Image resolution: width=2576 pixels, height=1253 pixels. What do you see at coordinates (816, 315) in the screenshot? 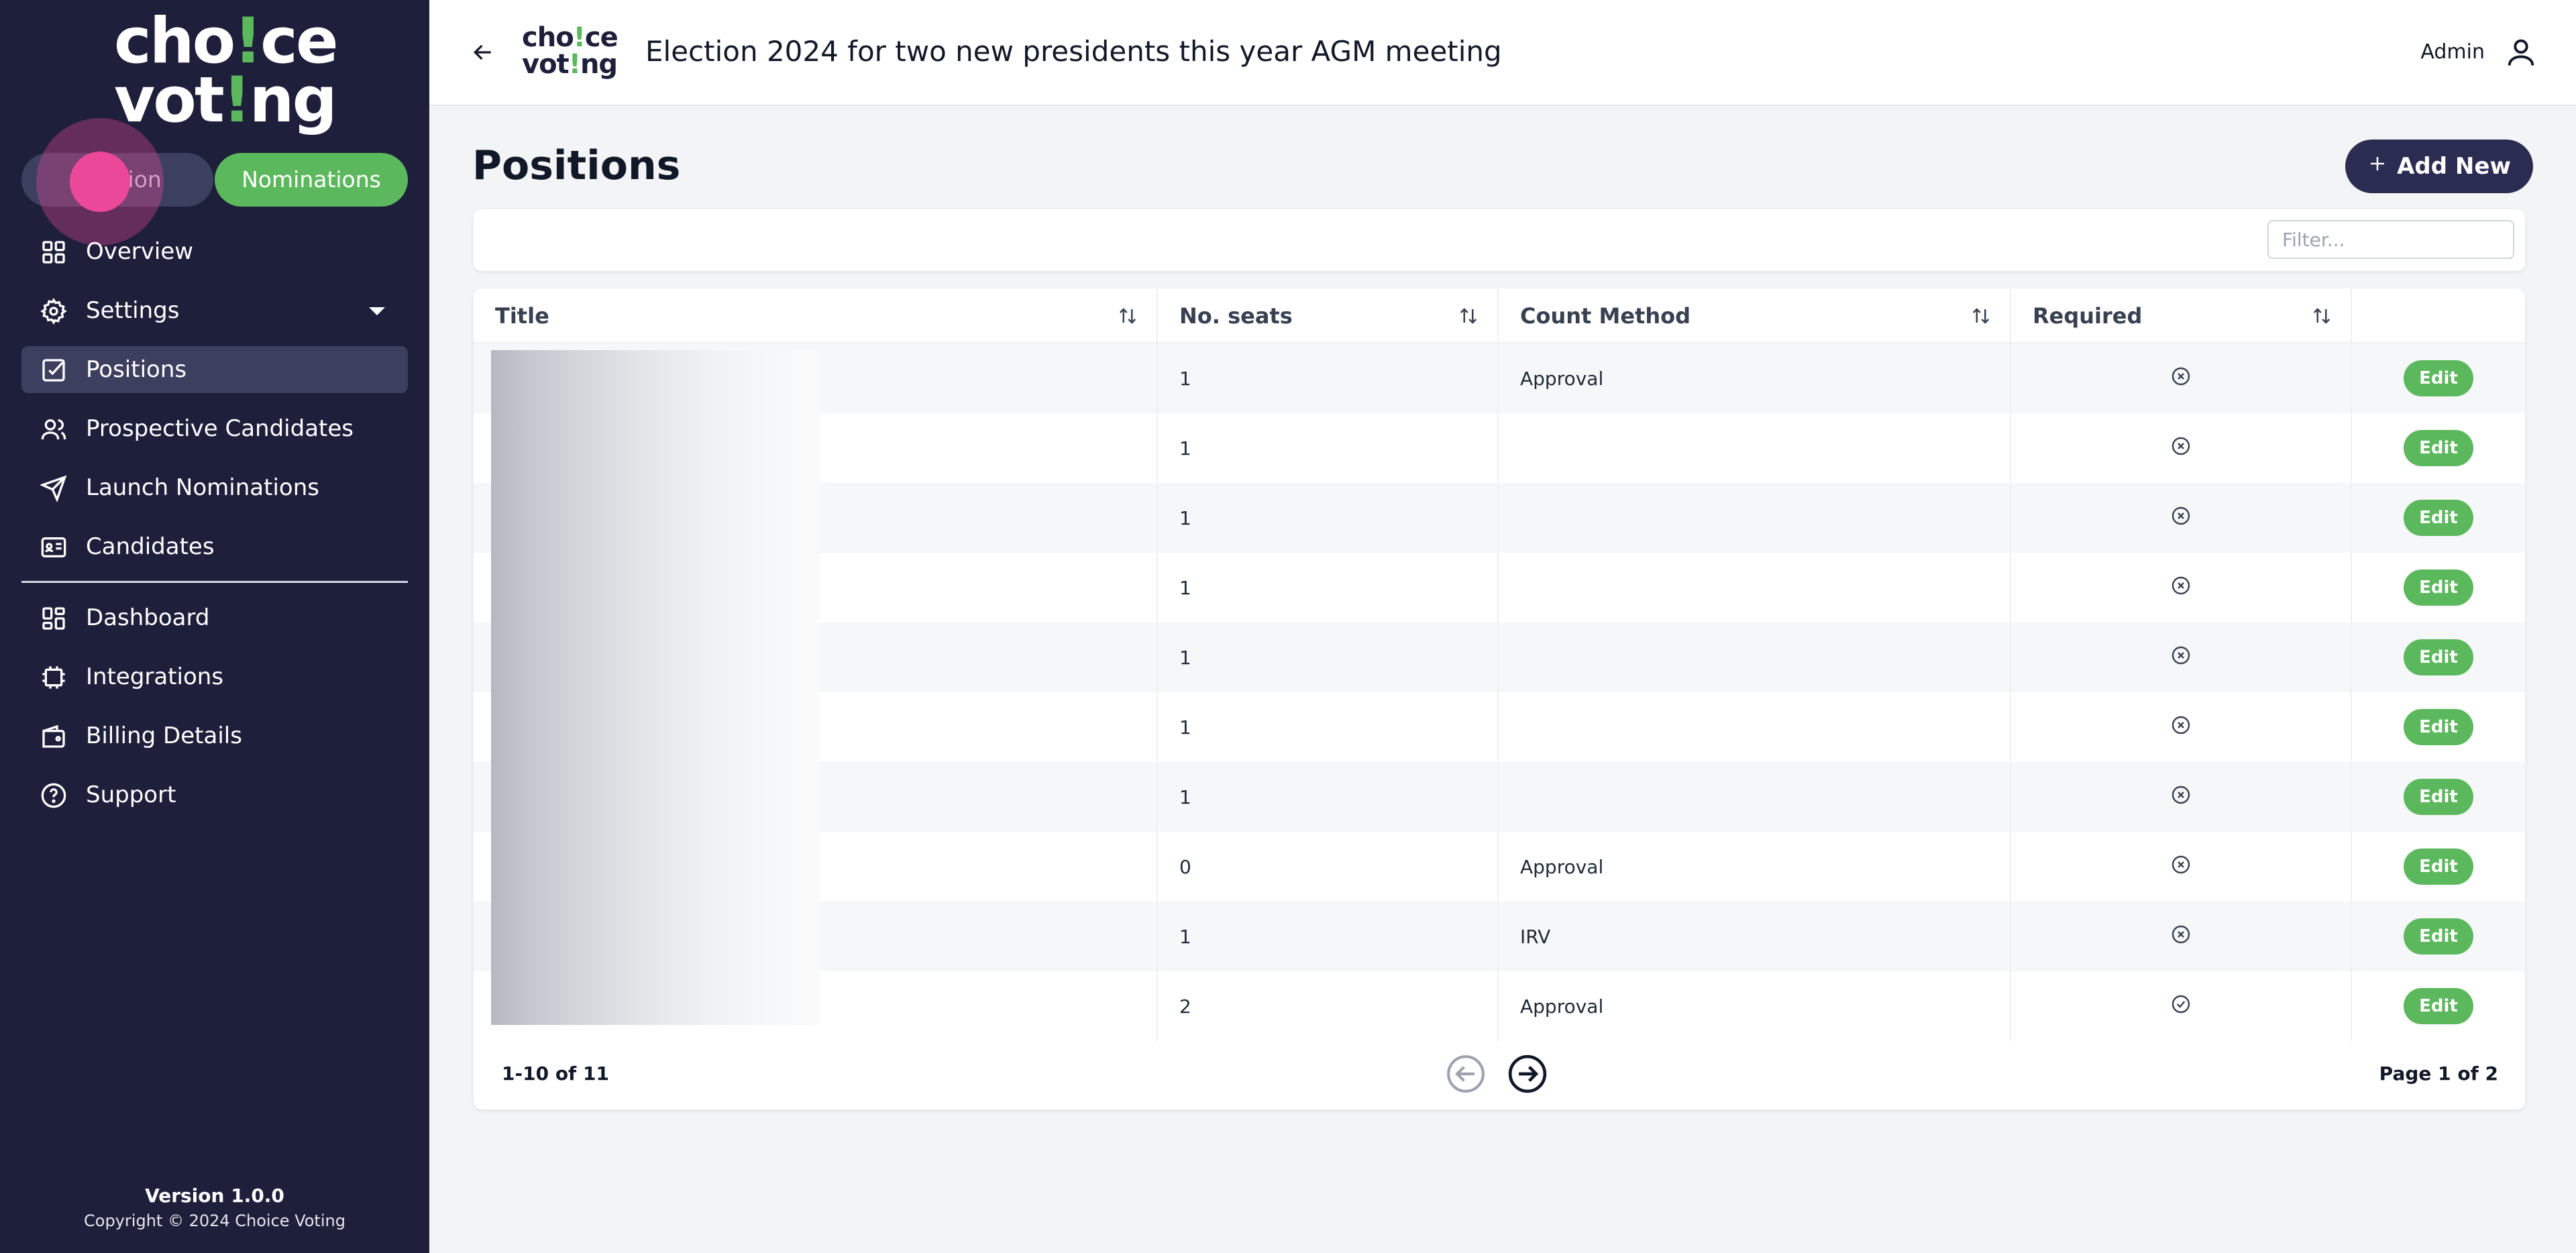
I see `column-header-title: Title` at bounding box center [816, 315].